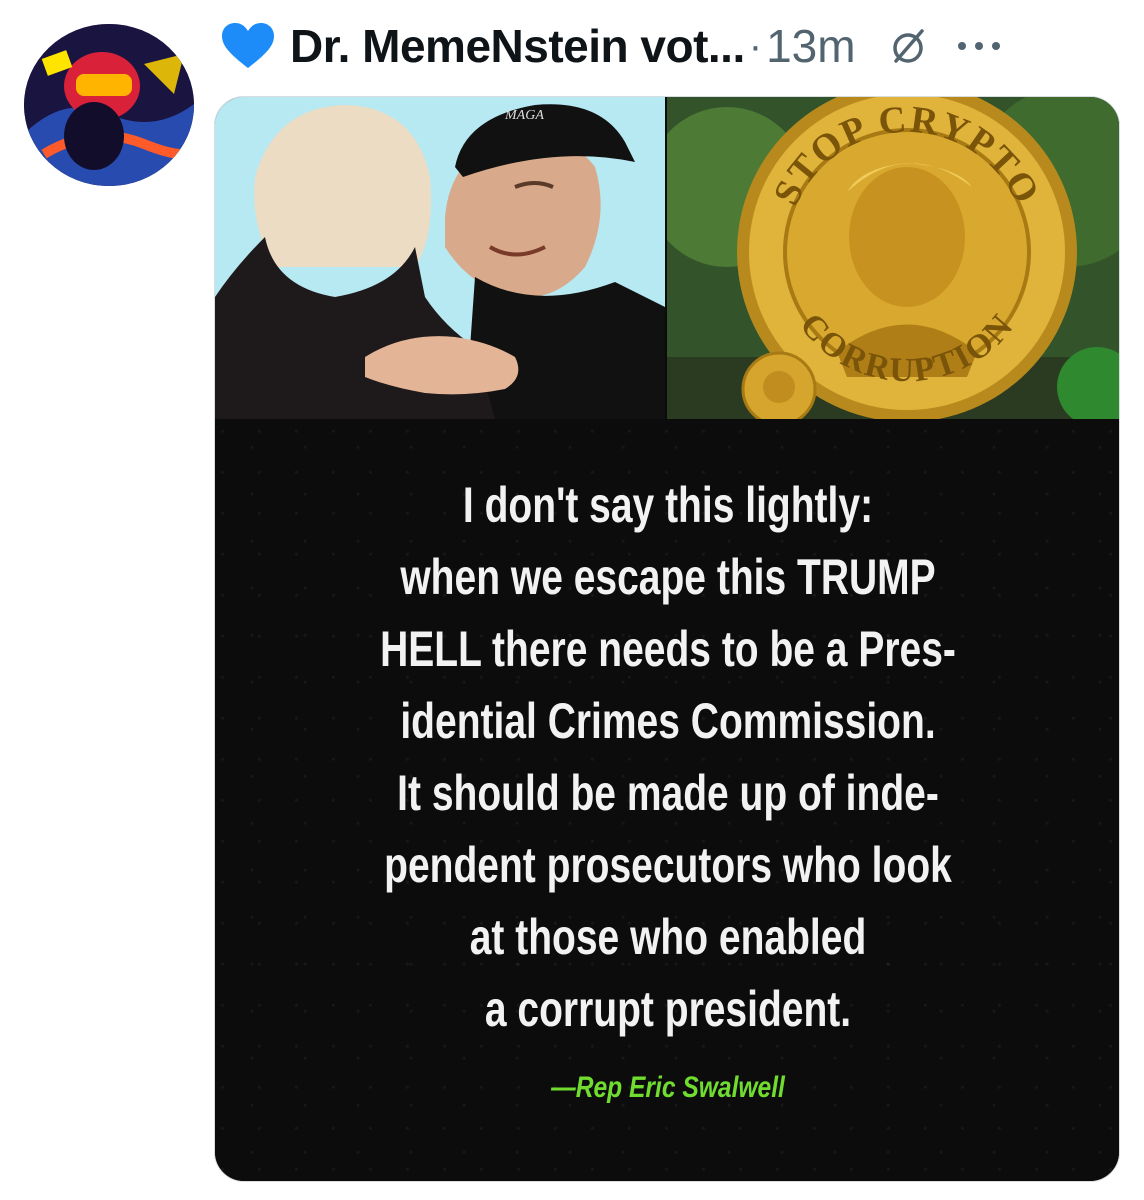 This screenshot has height=1200, width=1144. I want to click on cap-text: MAGA, so click(524, 115).